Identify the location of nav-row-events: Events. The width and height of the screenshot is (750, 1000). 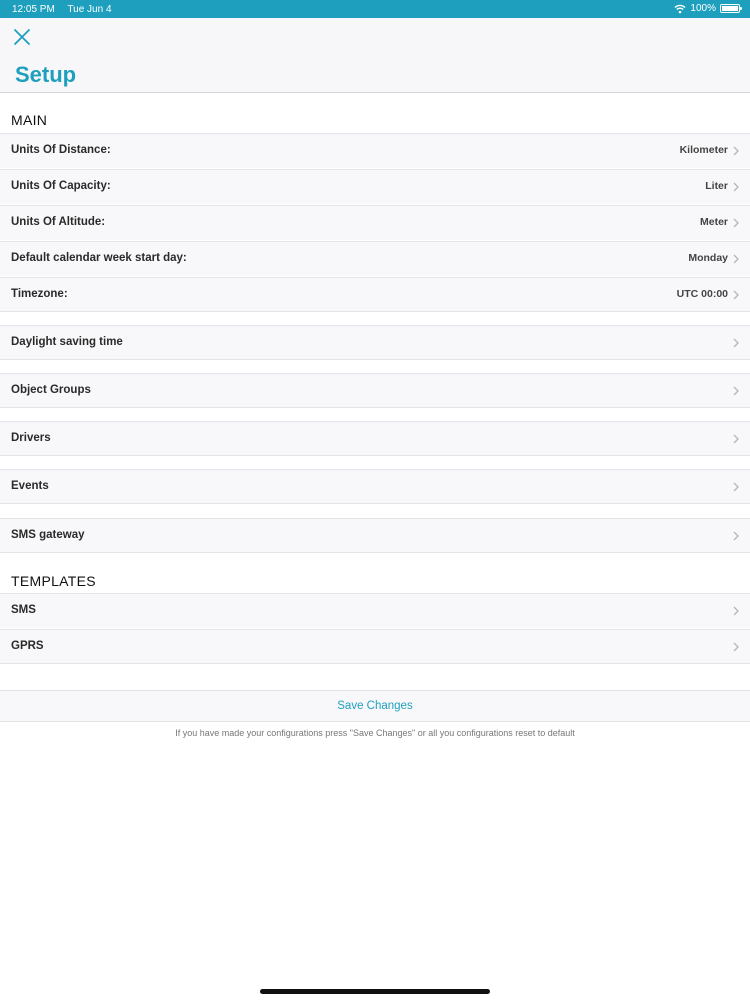
(375, 486).